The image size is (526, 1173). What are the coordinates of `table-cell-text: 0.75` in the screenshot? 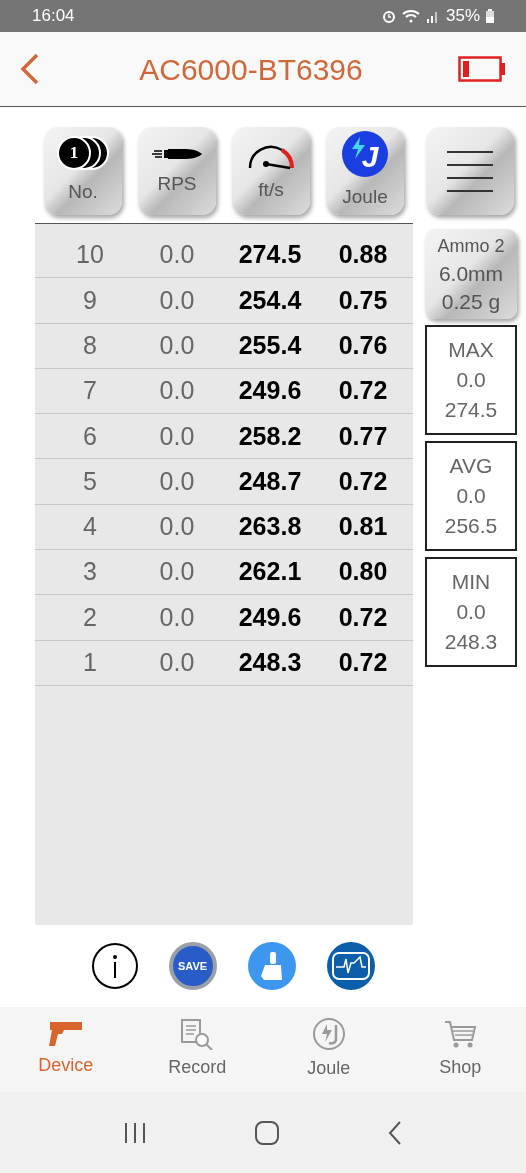 It's located at (363, 300).